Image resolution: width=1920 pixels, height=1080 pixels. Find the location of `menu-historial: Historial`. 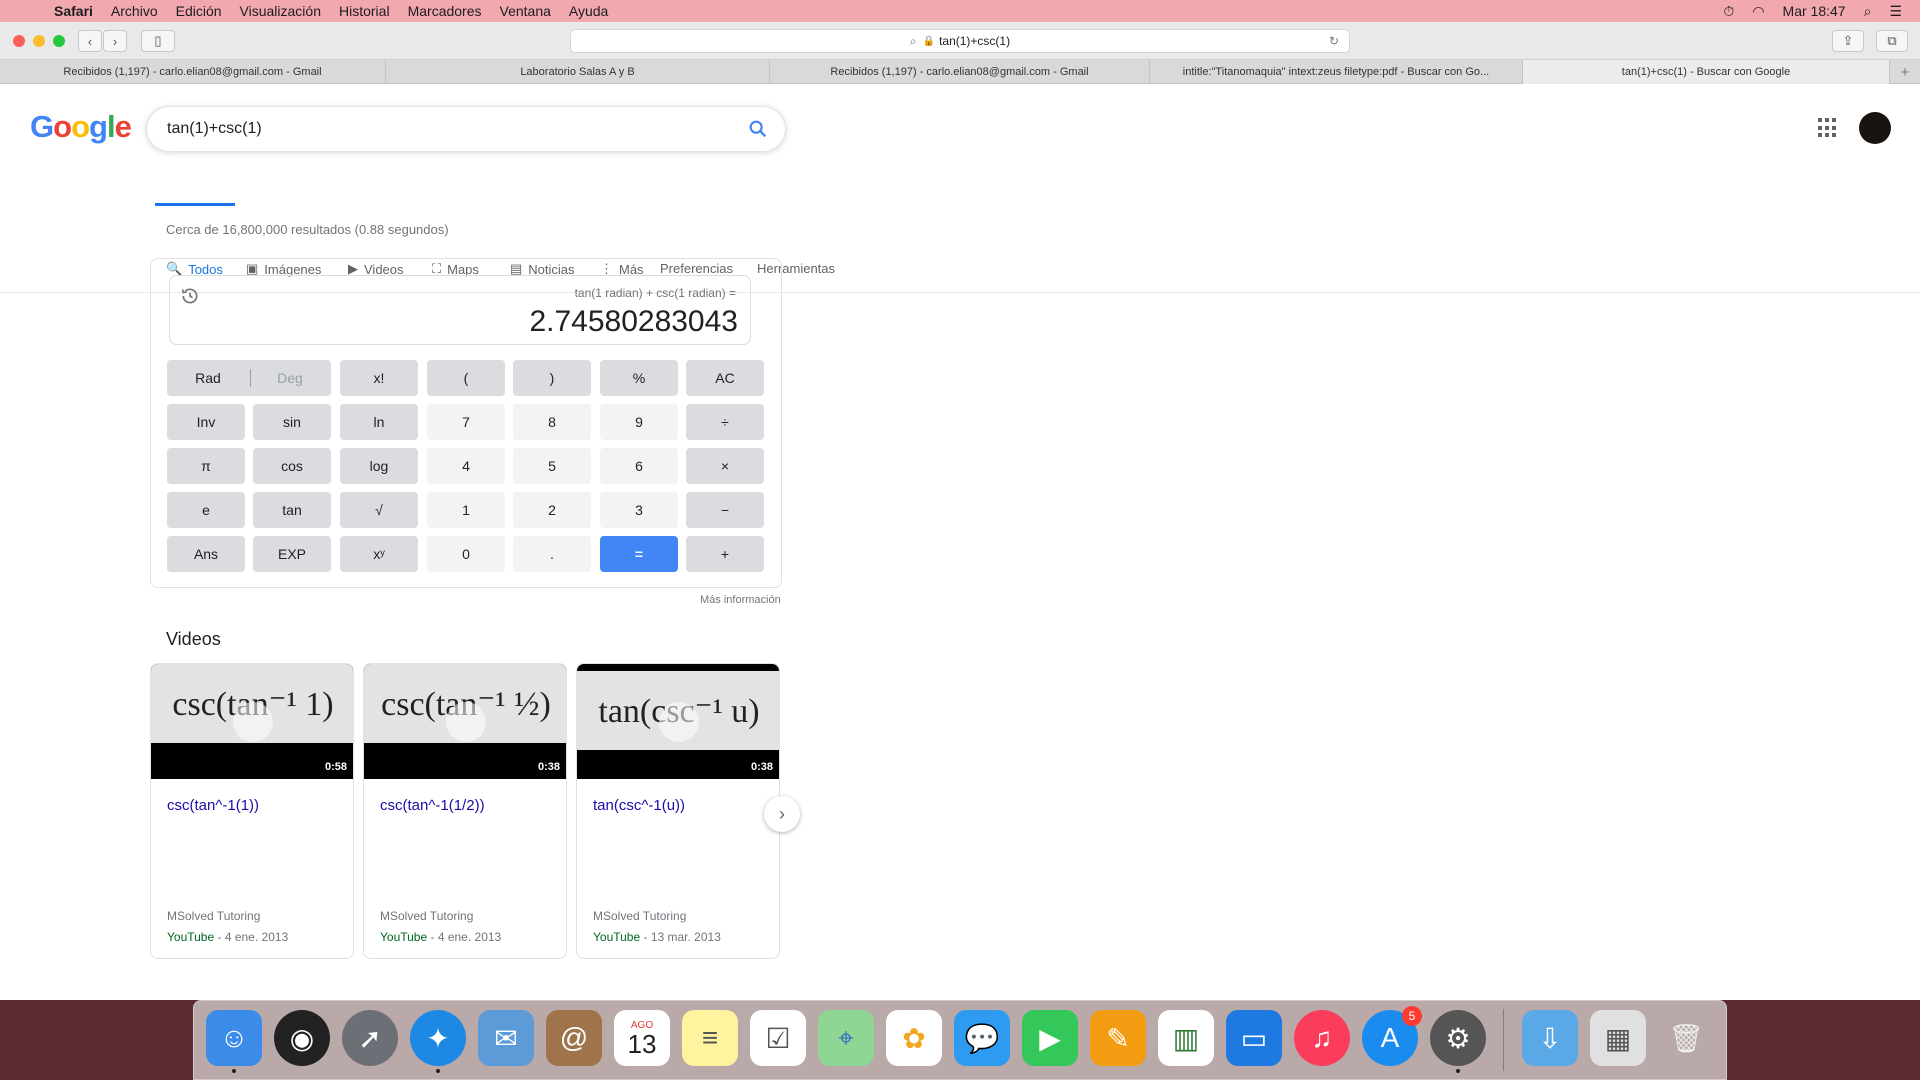

menu-historial: Historial is located at coordinates (364, 11).